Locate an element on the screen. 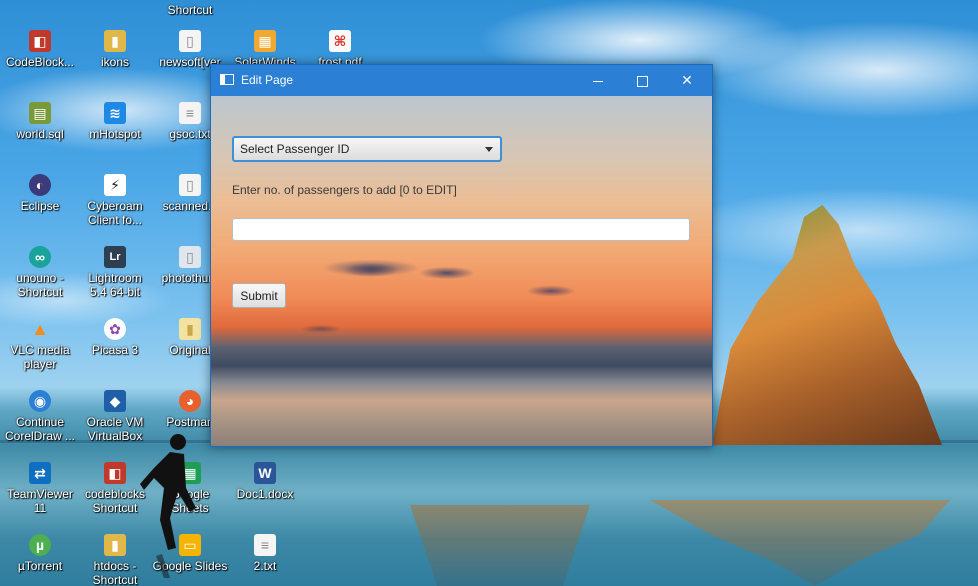 The height and width of the screenshot is (586, 978). desktop-icon-world-sql: ▤ world.sql is located at coordinates (40, 121).